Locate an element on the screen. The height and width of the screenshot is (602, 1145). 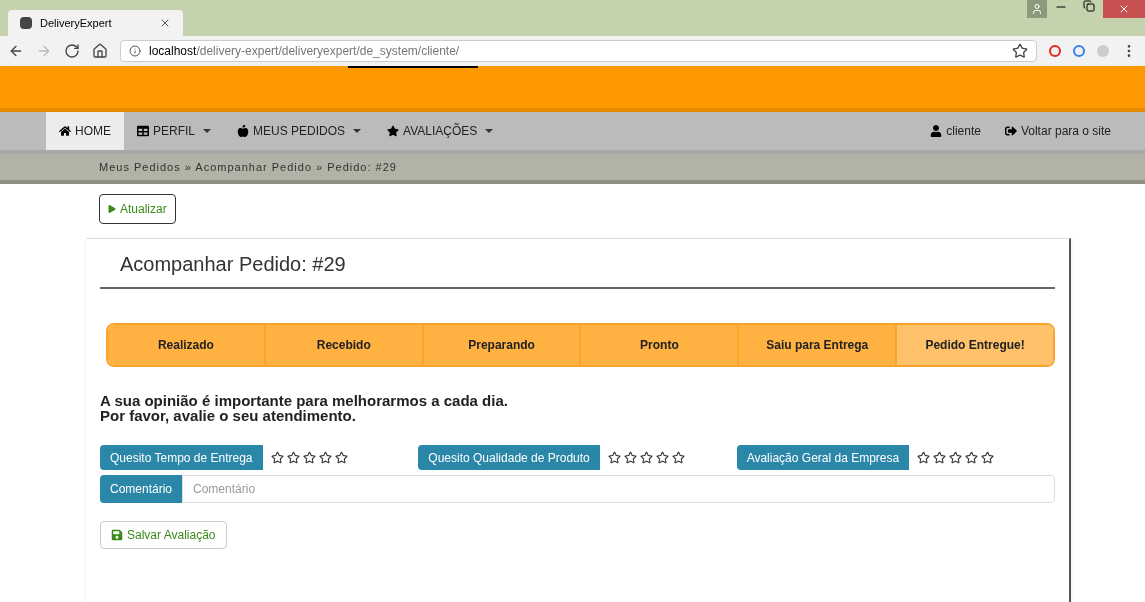
table-icon is located at coordinates (143, 131).